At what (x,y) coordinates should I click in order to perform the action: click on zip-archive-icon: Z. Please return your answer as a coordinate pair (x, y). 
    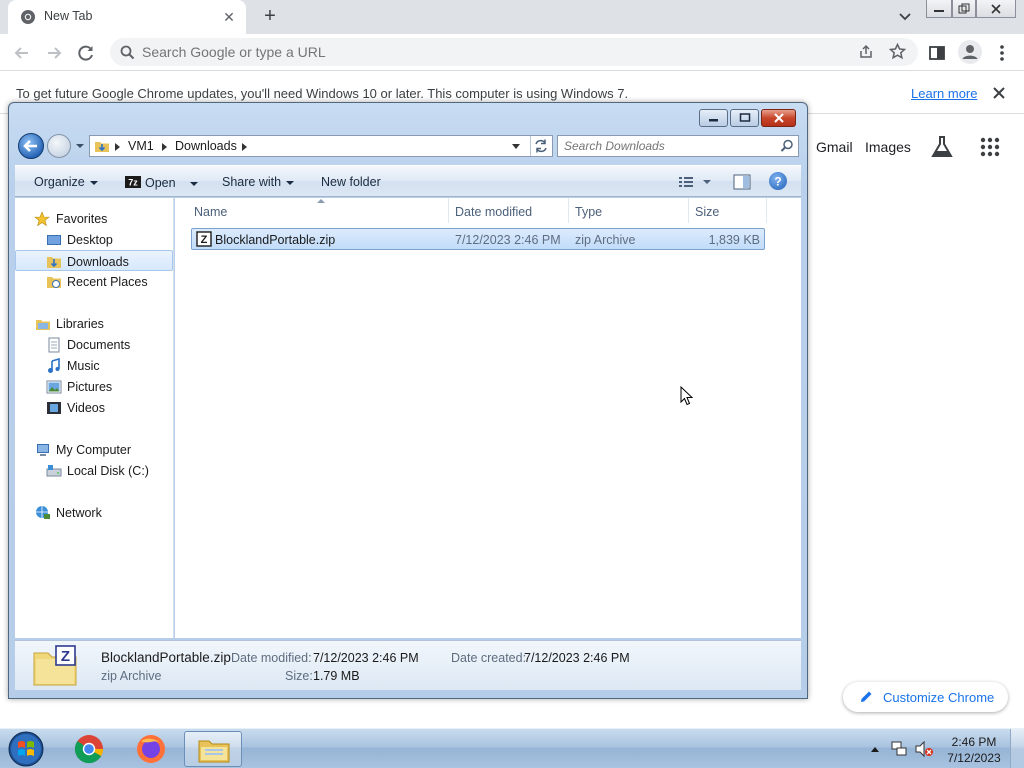
    Looking at the image, I should click on (204, 239).